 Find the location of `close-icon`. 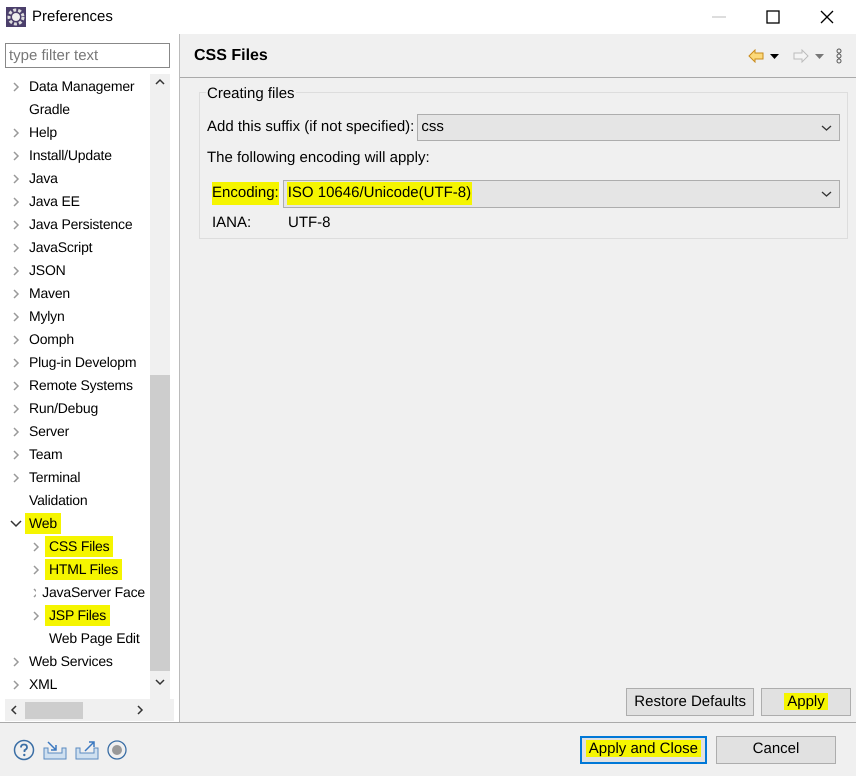

close-icon is located at coordinates (827, 17).